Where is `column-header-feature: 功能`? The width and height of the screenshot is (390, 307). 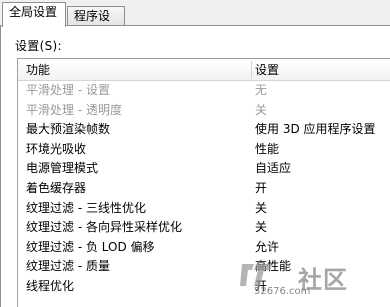 column-header-feature: 功能 is located at coordinates (38, 70).